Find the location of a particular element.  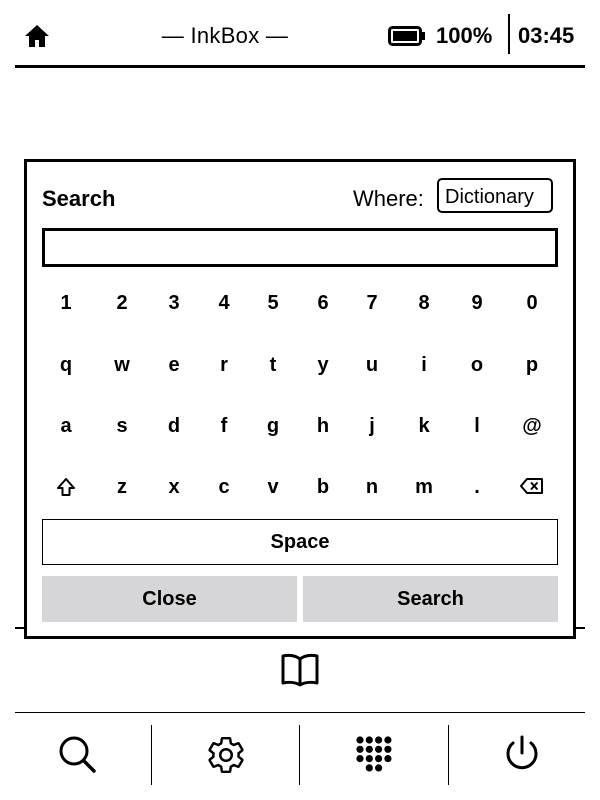

key-x: x is located at coordinates (174, 487).